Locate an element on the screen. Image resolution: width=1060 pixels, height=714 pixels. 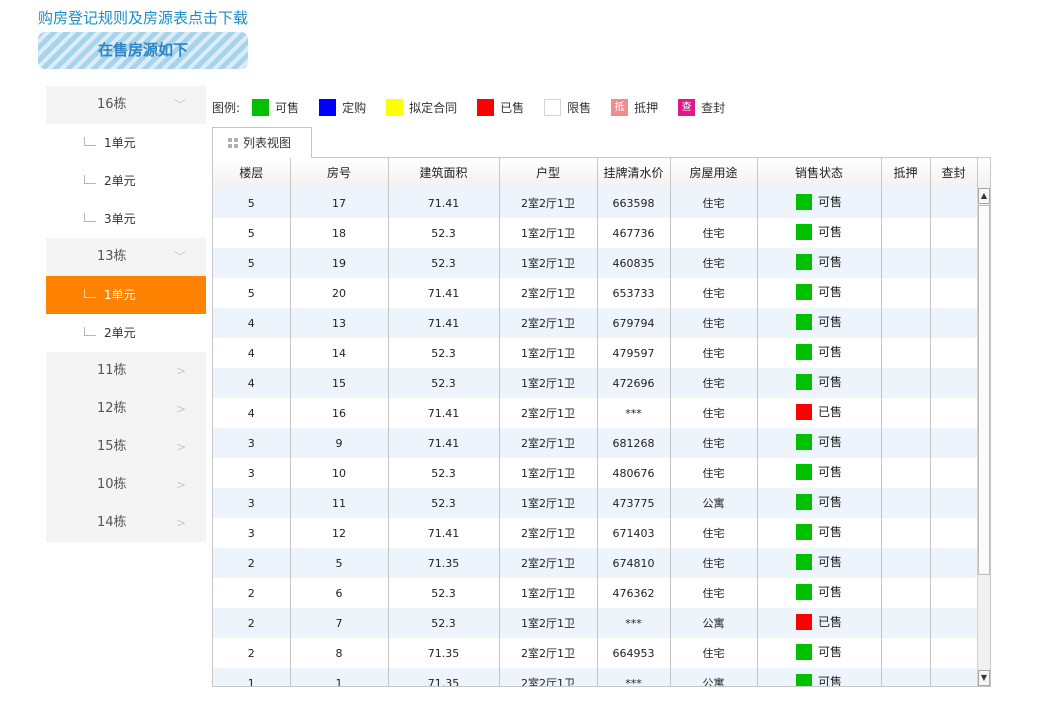
sidebar-unit-13-1-selected: 1单元 is located at coordinates (126, 295).